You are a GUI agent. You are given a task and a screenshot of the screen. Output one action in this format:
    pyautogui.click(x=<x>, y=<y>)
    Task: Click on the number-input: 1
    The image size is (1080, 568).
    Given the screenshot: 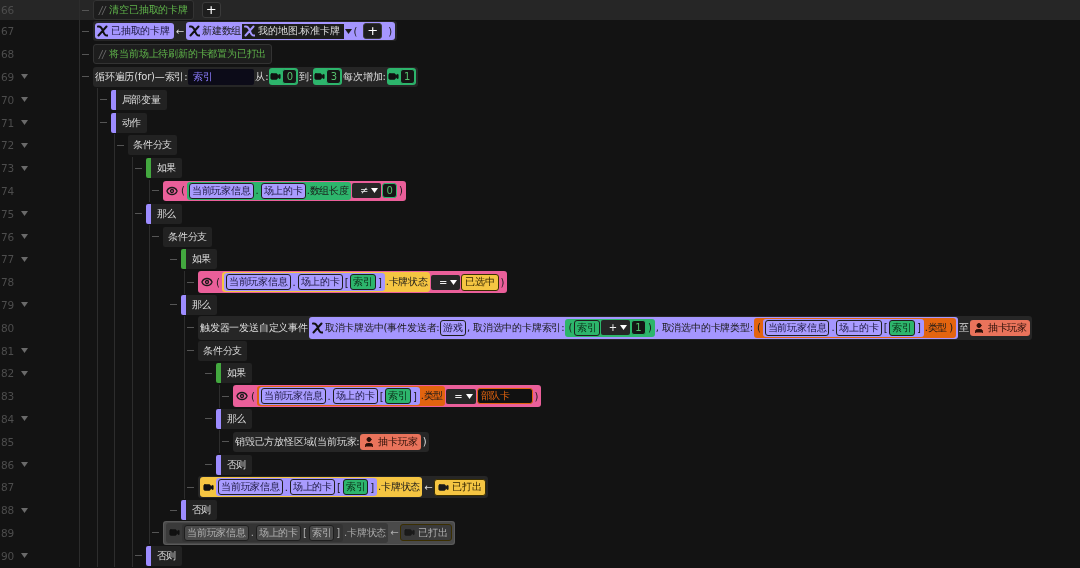 What is the action you would take?
    pyautogui.click(x=401, y=77)
    